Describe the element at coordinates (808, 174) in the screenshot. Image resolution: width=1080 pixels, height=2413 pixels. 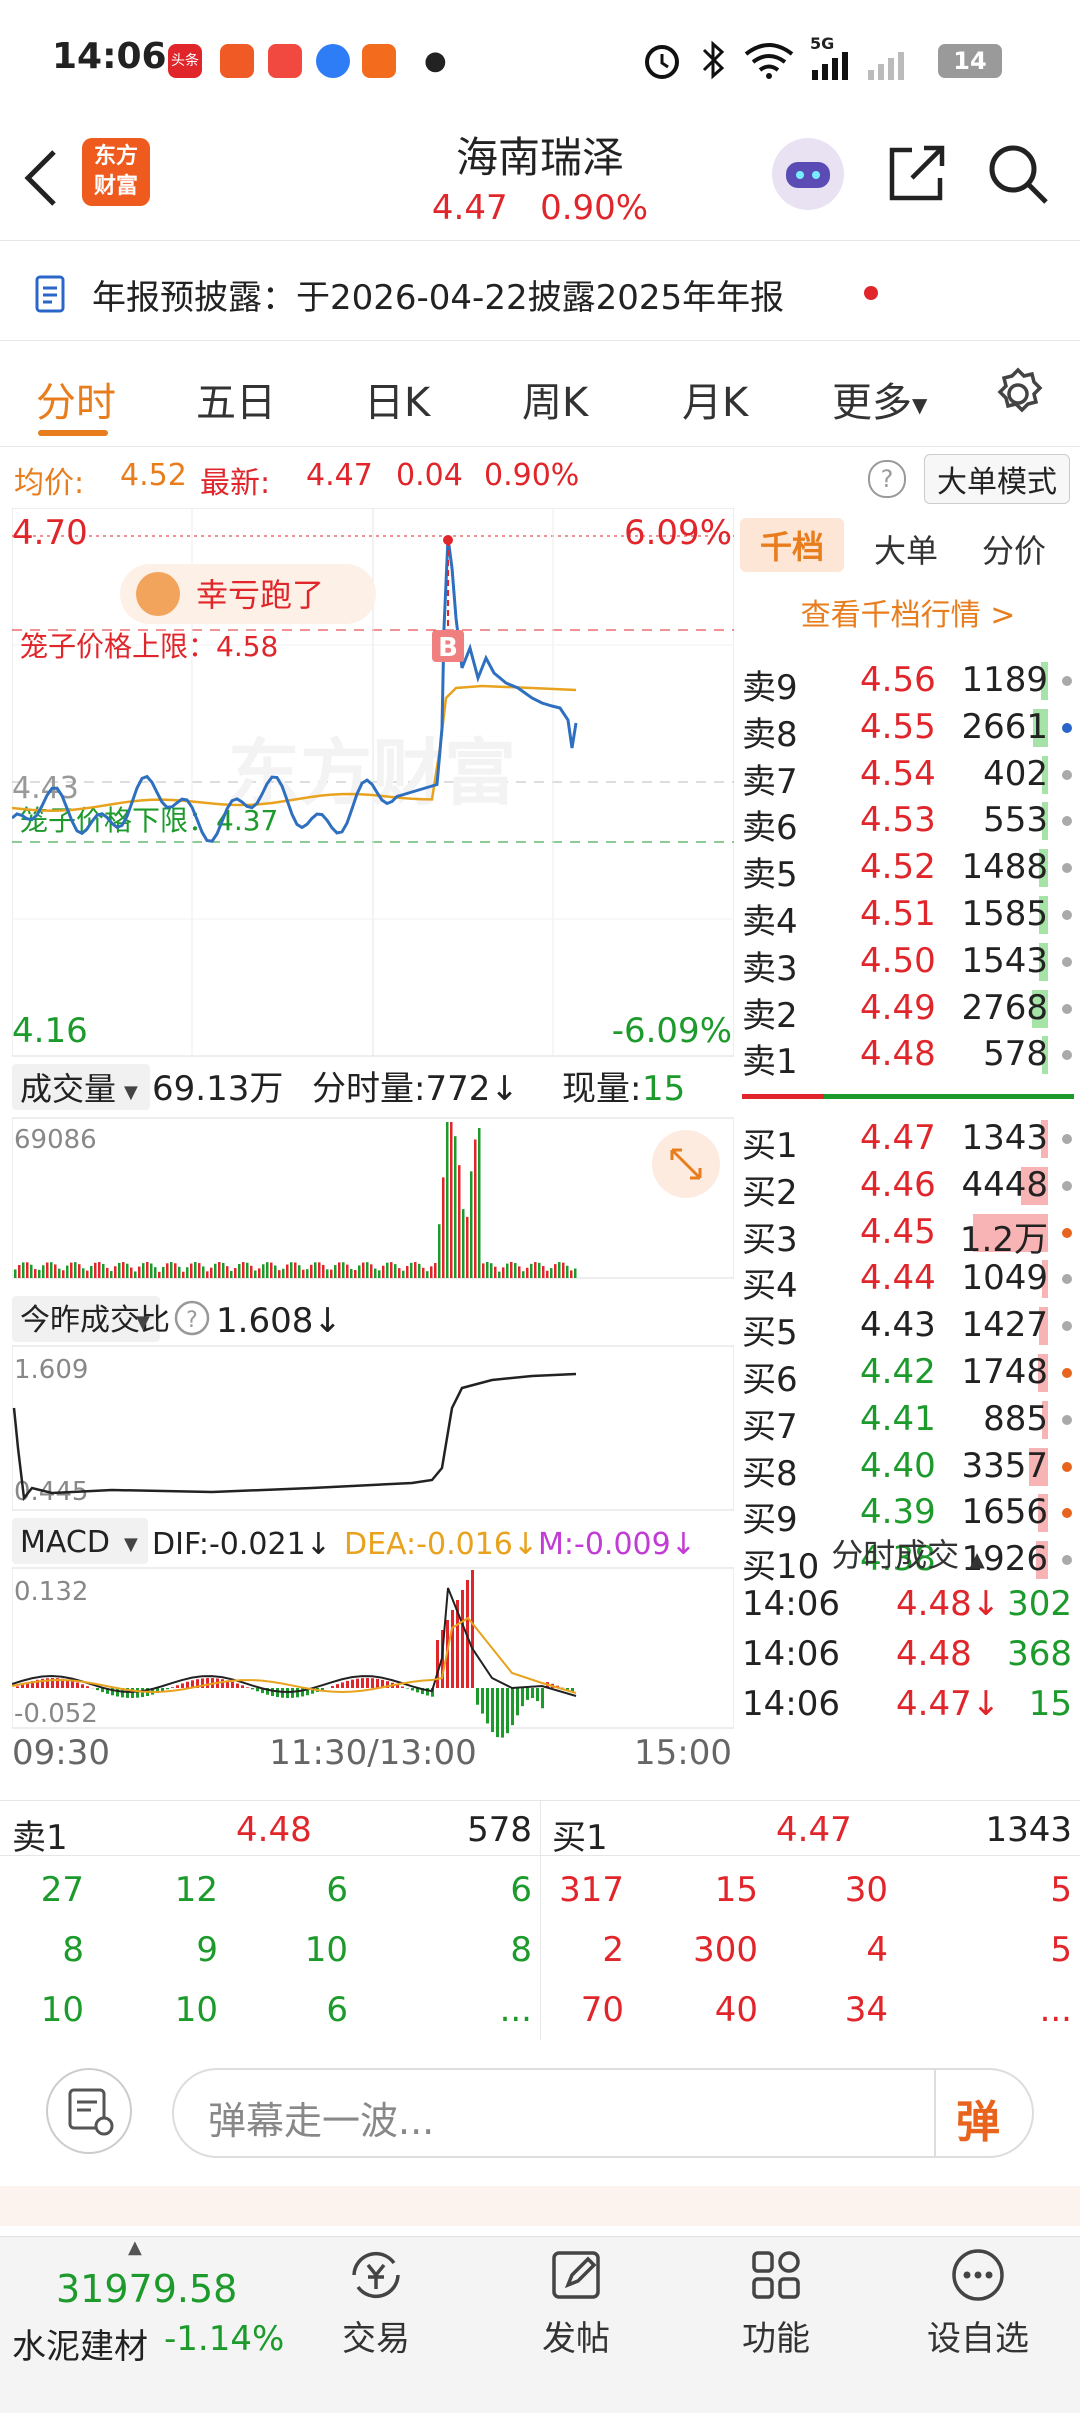
I see `ai-assistant-icon` at that location.